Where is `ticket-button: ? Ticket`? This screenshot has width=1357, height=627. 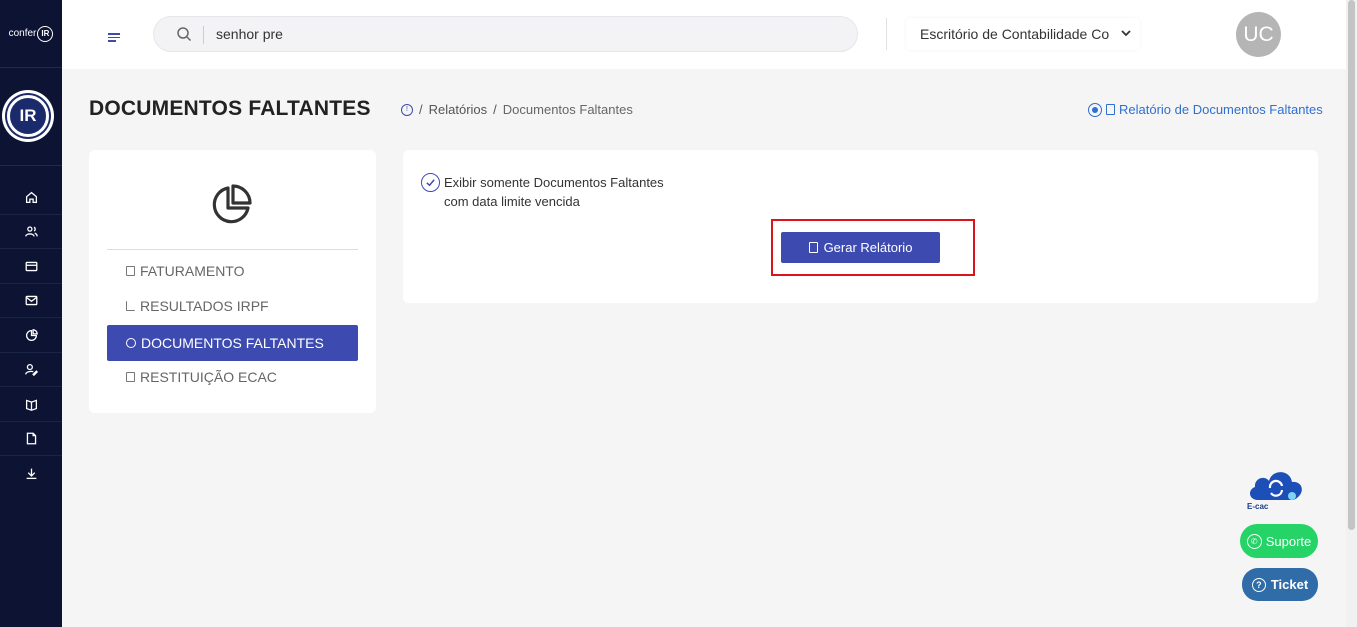 ticket-button: ? Ticket is located at coordinates (1280, 584).